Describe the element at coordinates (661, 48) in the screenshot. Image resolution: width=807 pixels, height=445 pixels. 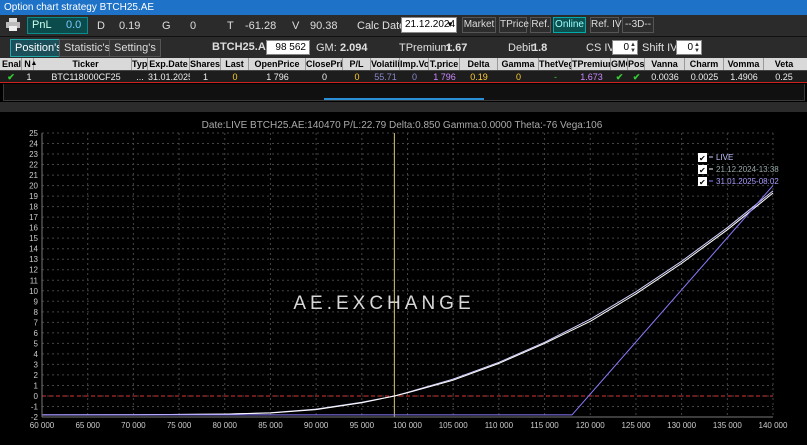
I see `shift-iv-label: Shift IV:` at that location.